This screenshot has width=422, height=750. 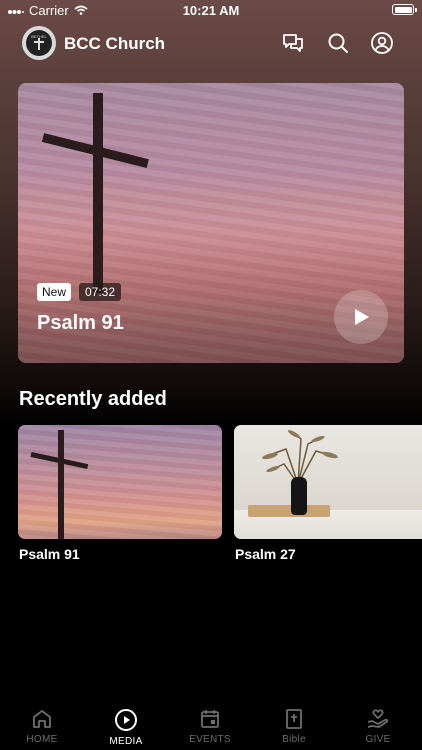 I want to click on play-icon, so click(x=362, y=317).